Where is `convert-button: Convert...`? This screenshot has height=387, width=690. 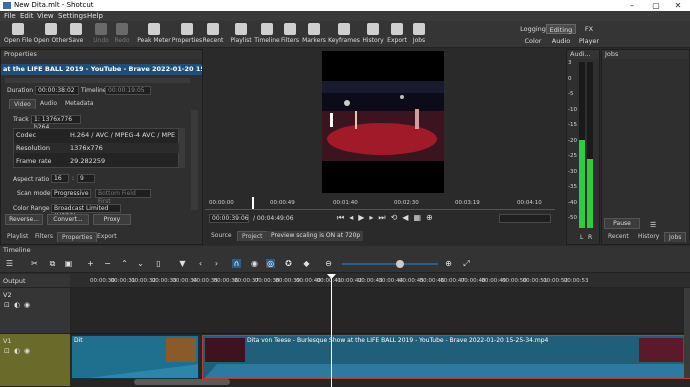
convert-button: Convert... is located at coordinates (68, 219).